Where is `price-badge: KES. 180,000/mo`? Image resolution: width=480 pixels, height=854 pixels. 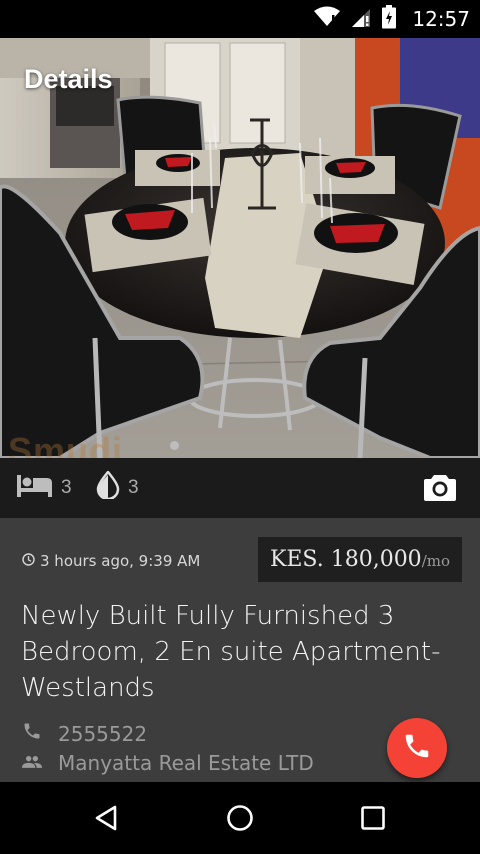 price-badge: KES. 180,000/mo is located at coordinates (359, 559).